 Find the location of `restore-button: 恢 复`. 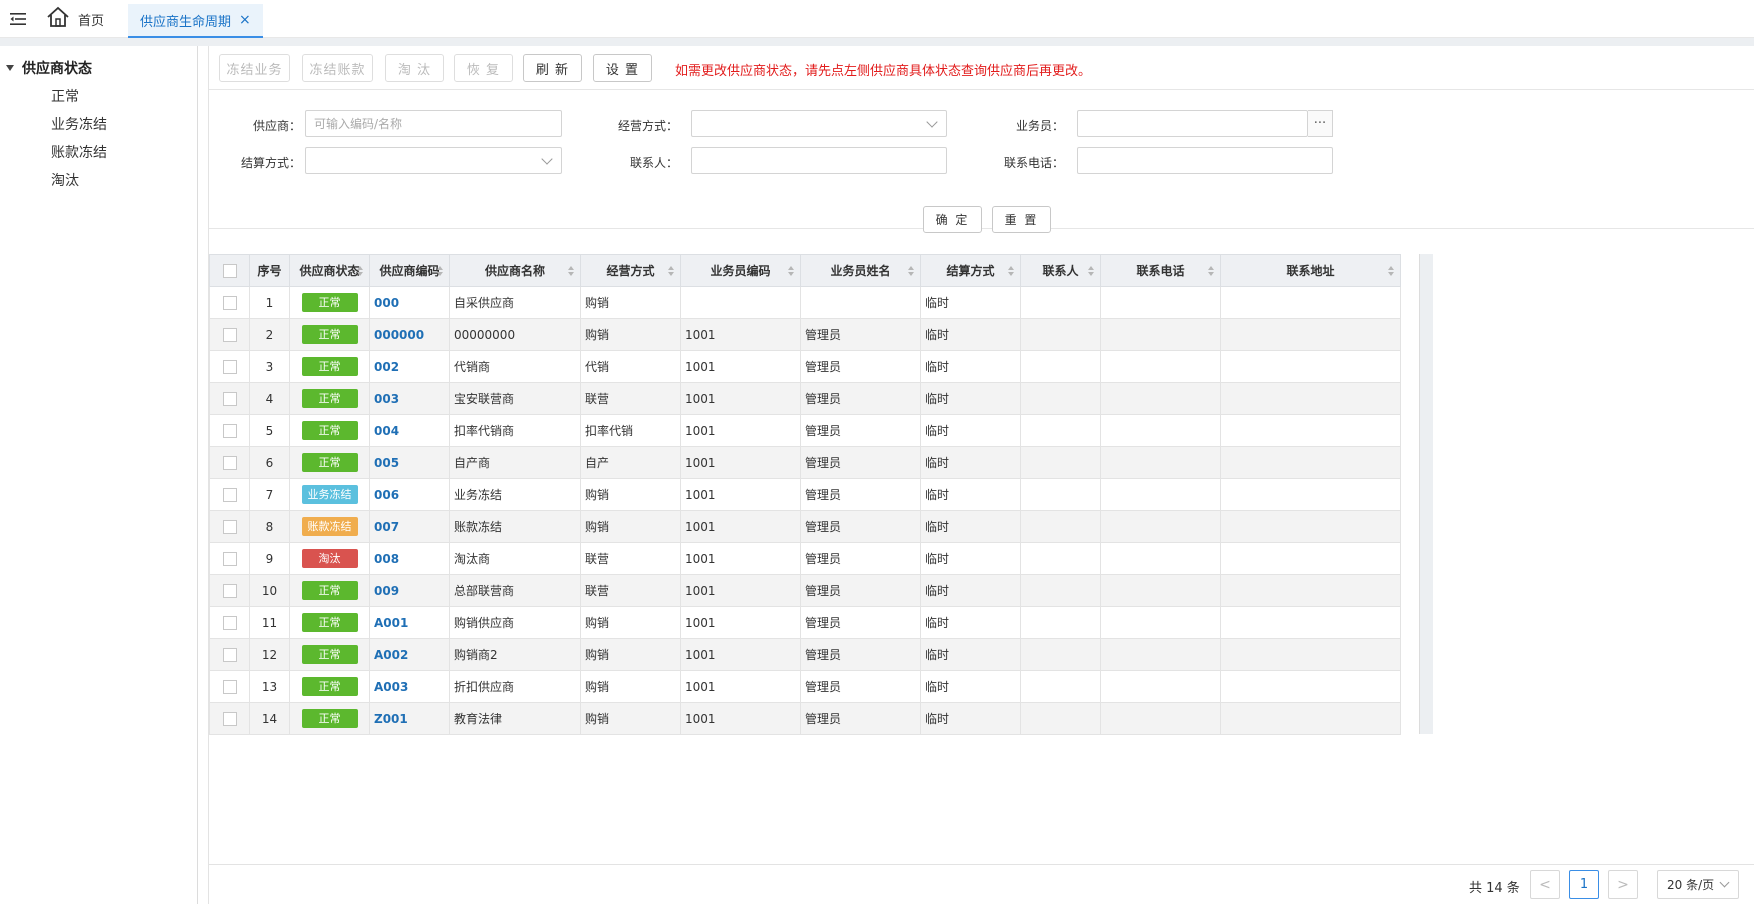

restore-button: 恢 复 is located at coordinates (483, 68).